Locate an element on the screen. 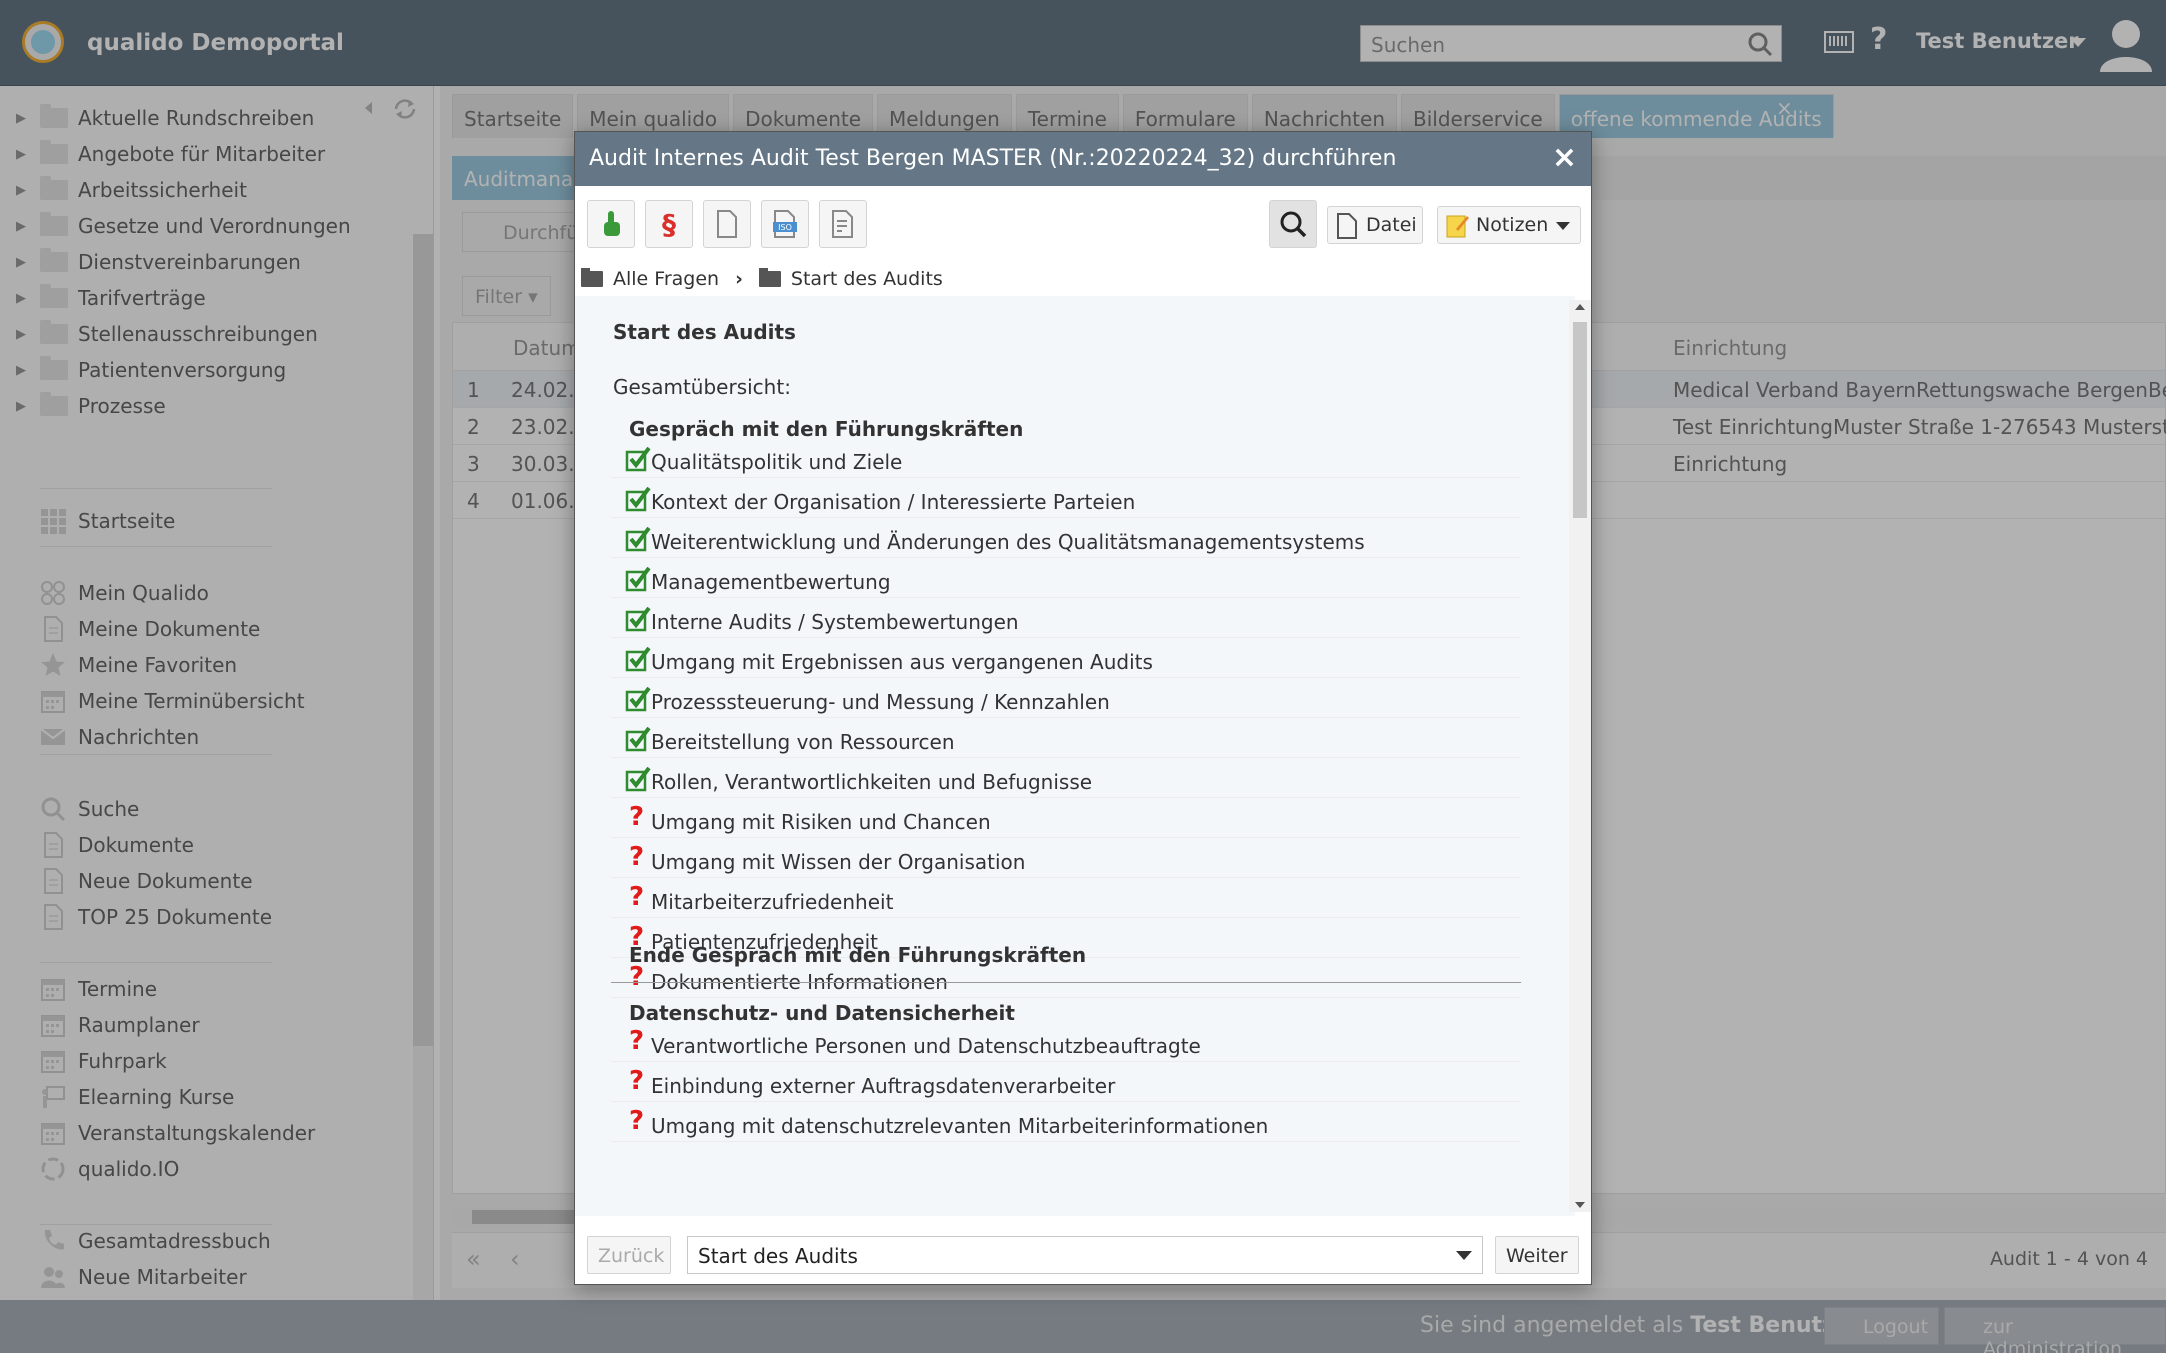  search-button is located at coordinates (1293, 224).